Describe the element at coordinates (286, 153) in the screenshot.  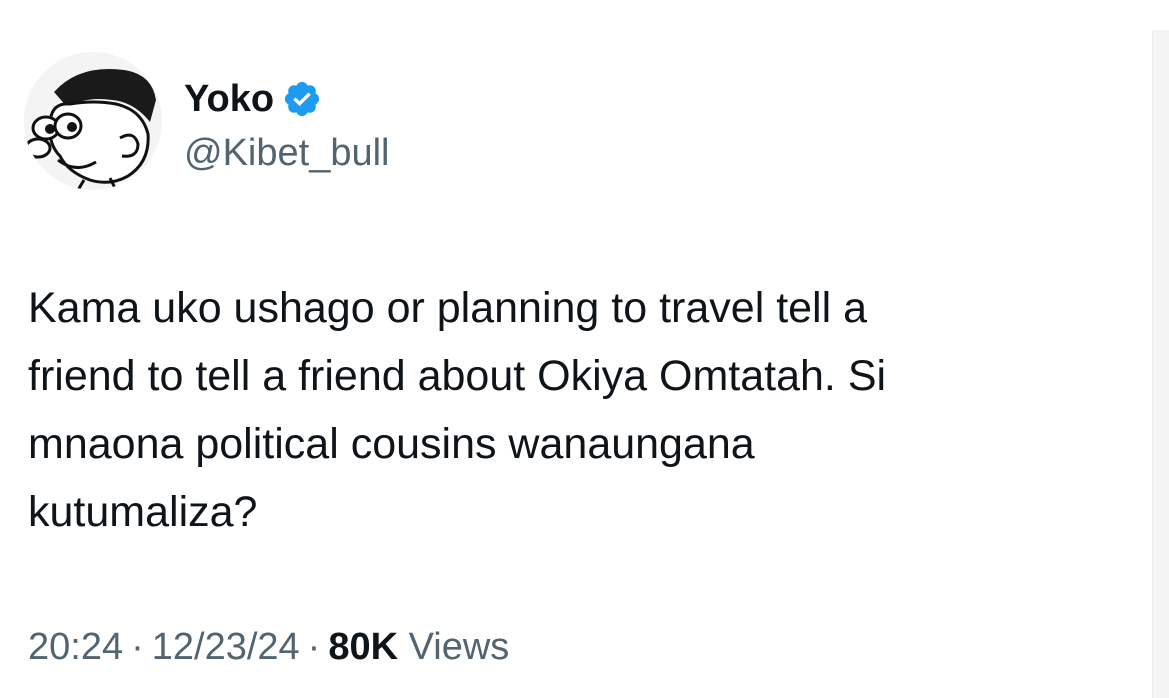
I see `author-handle: @Kibet_bull` at that location.